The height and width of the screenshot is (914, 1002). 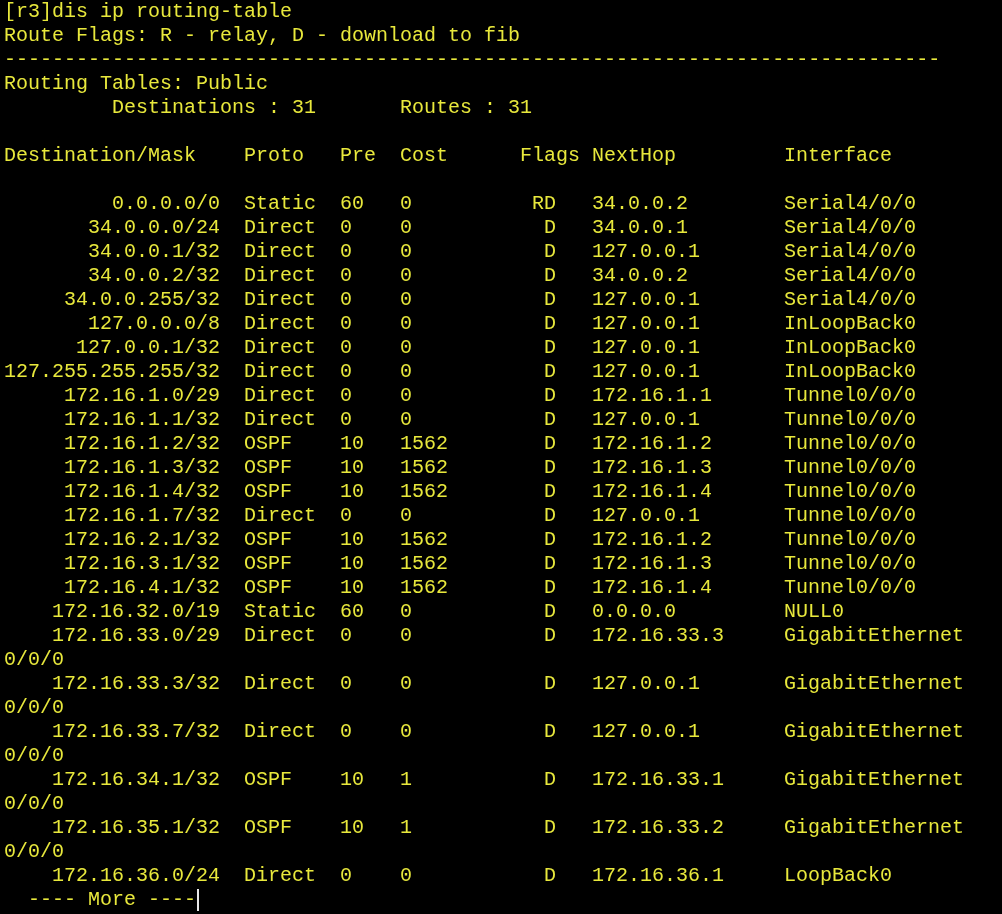 I want to click on table-cell: 172.16.34.1/32, so click(x=136, y=779).